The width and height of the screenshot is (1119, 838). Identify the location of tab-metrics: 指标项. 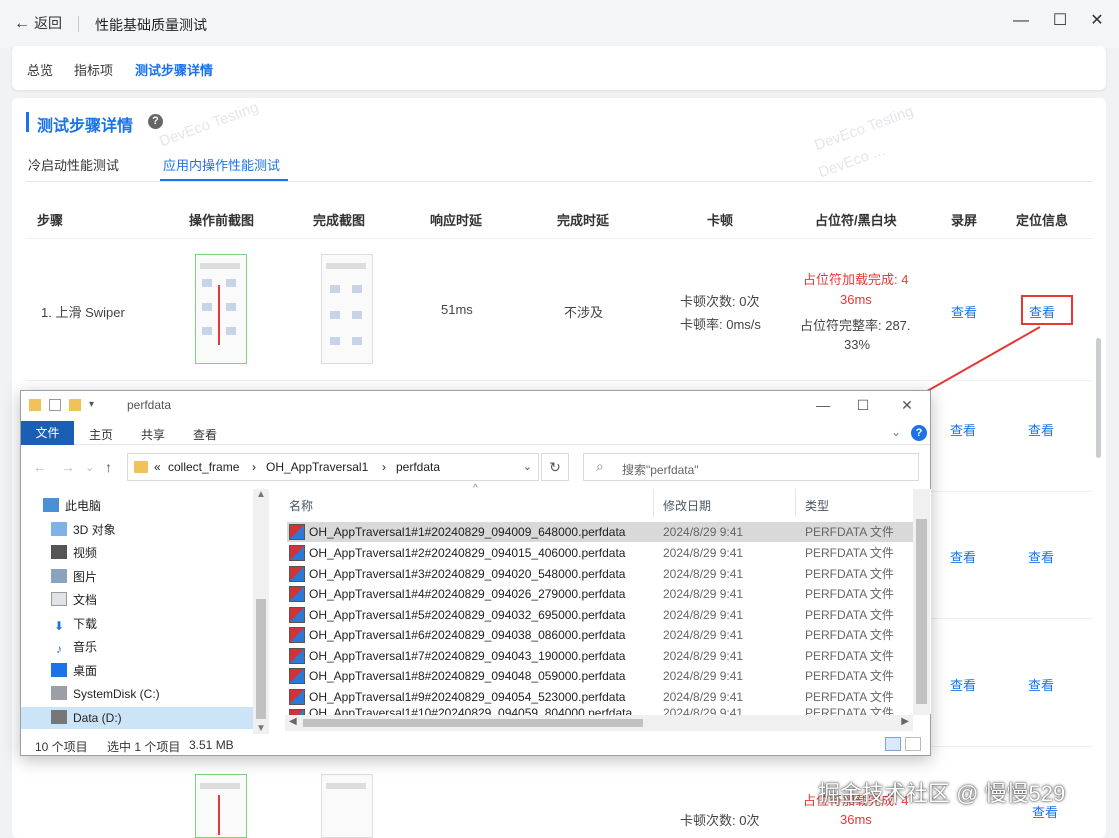
(93, 69).